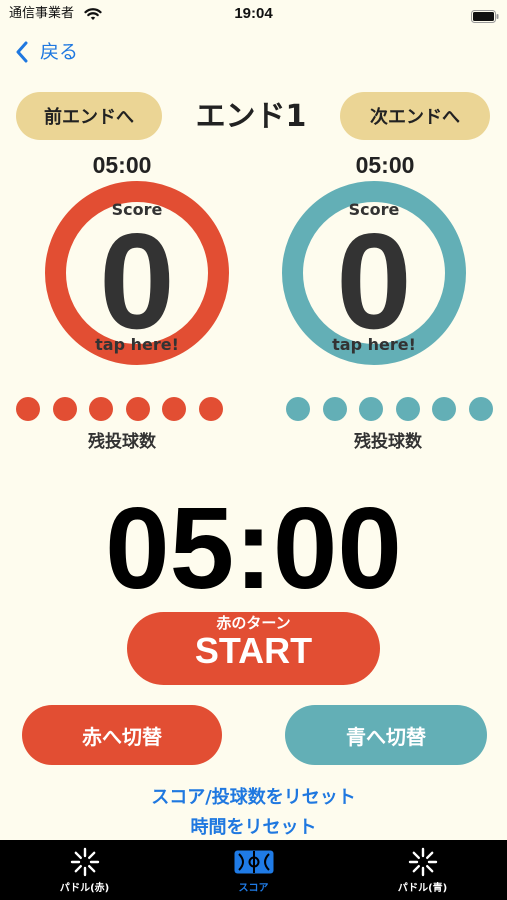 The image size is (507, 900). What do you see at coordinates (122, 442) in the screenshot?
I see `red-balls-label: 残投球数` at bounding box center [122, 442].